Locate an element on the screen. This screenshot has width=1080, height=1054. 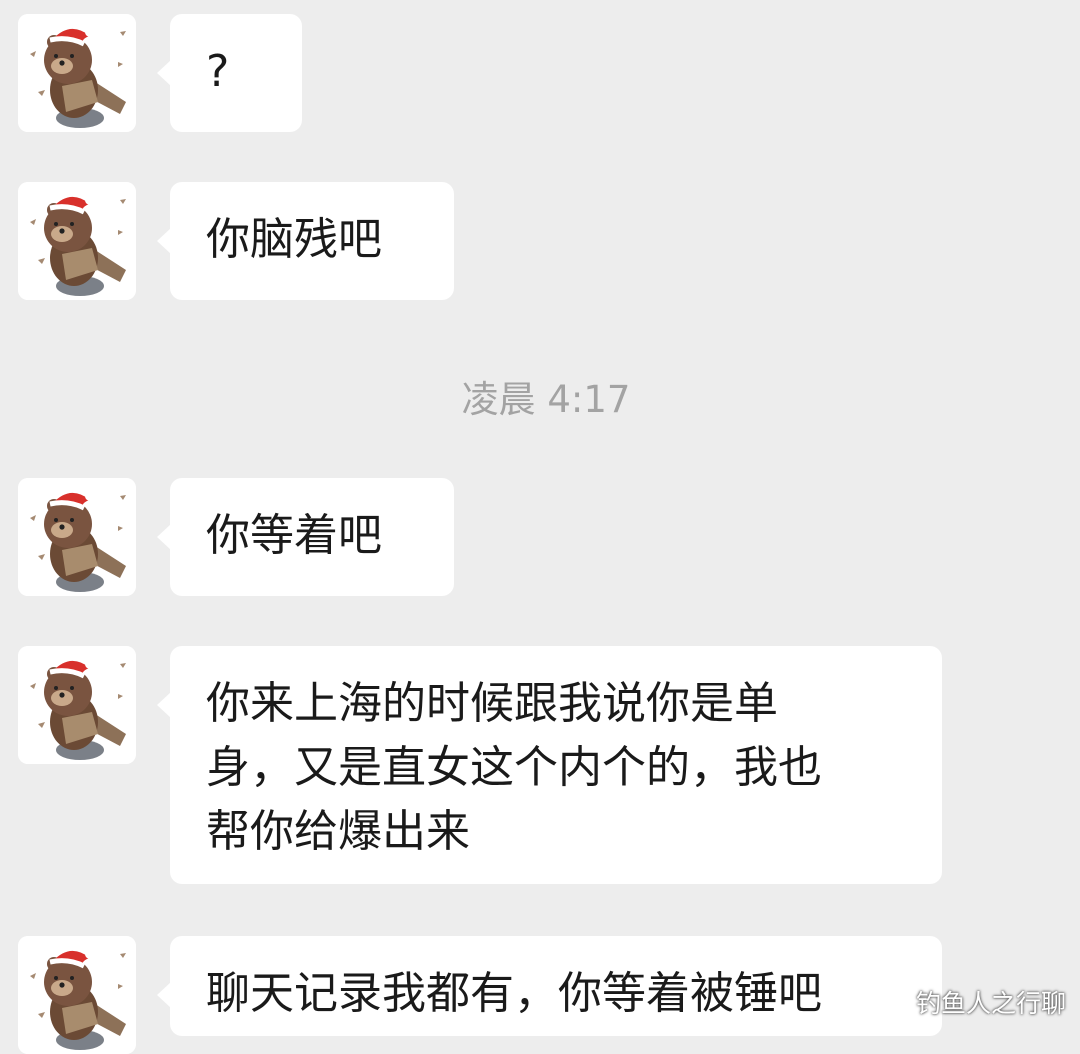
message-bubble: ? is located at coordinates (229, 73).